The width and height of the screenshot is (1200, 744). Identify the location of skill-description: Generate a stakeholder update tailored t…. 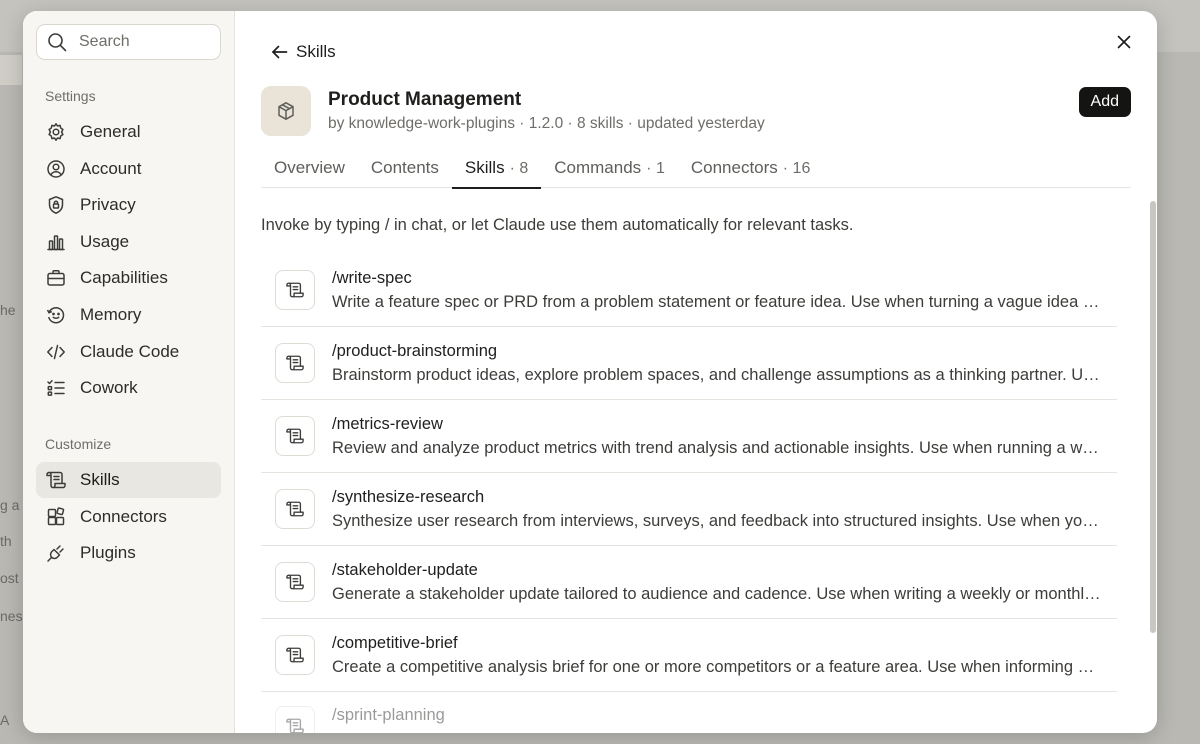
(717, 593).